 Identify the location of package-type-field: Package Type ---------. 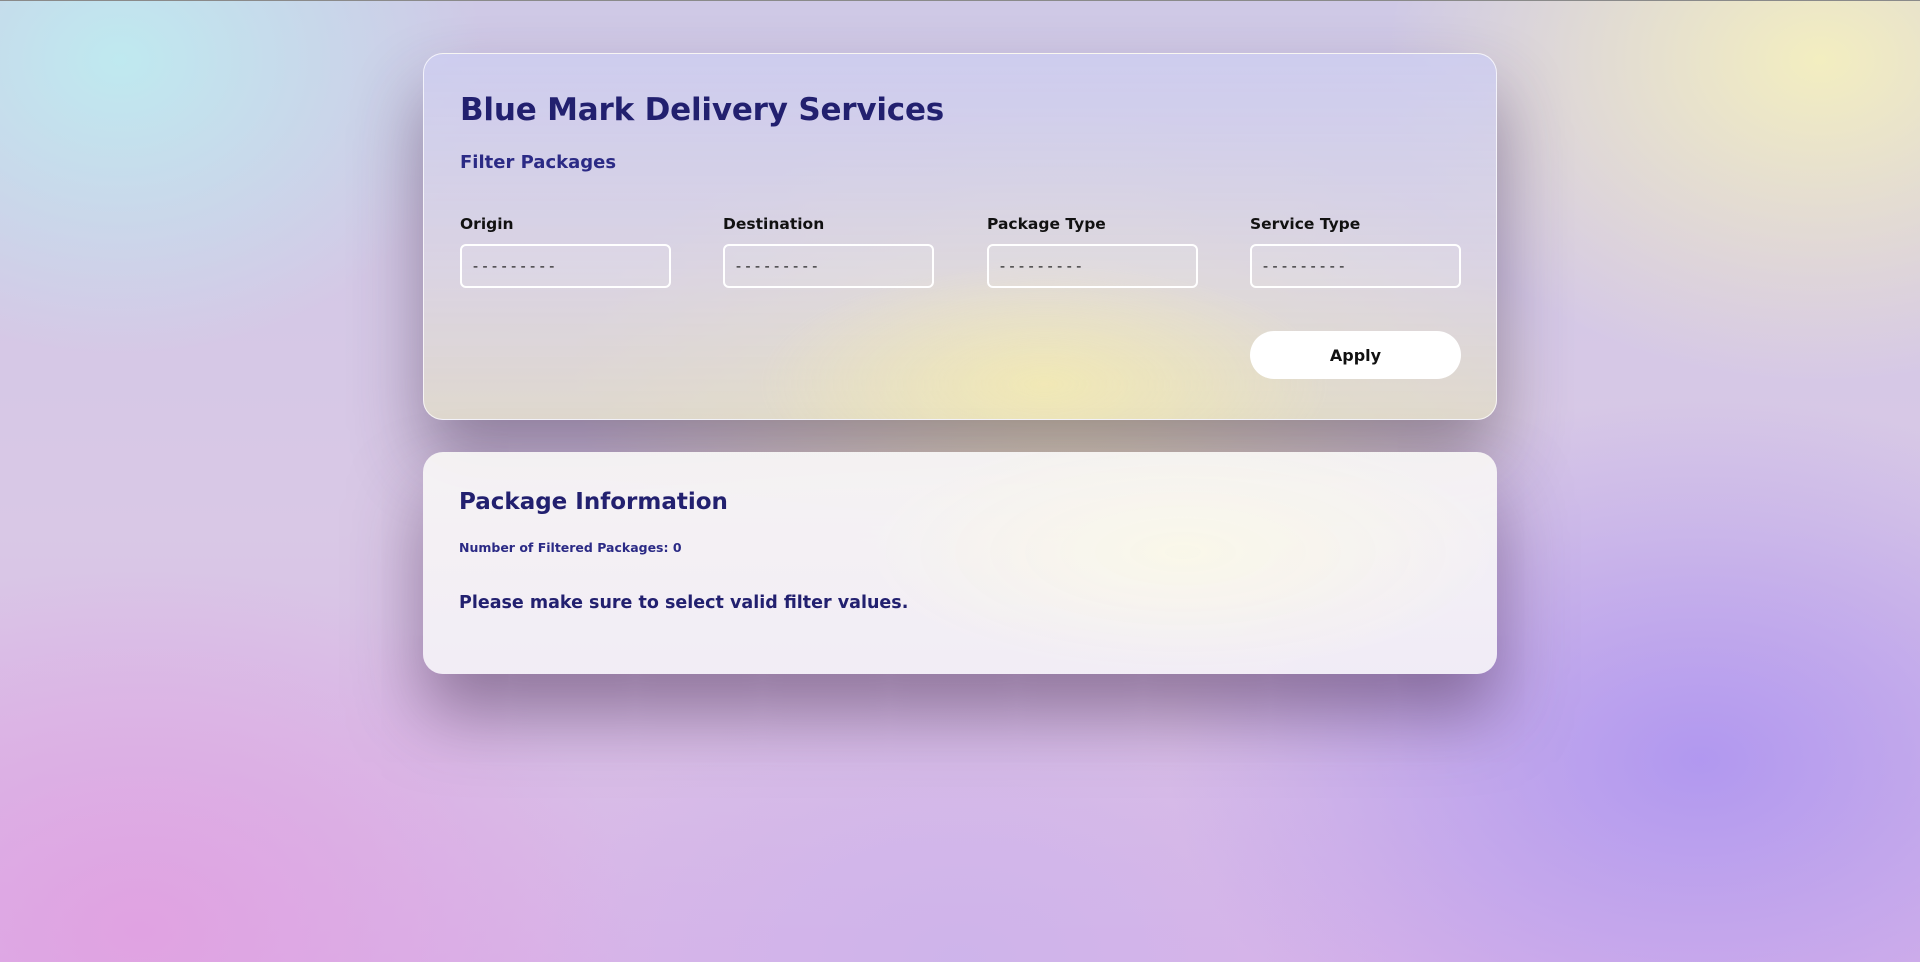
(1092, 251).